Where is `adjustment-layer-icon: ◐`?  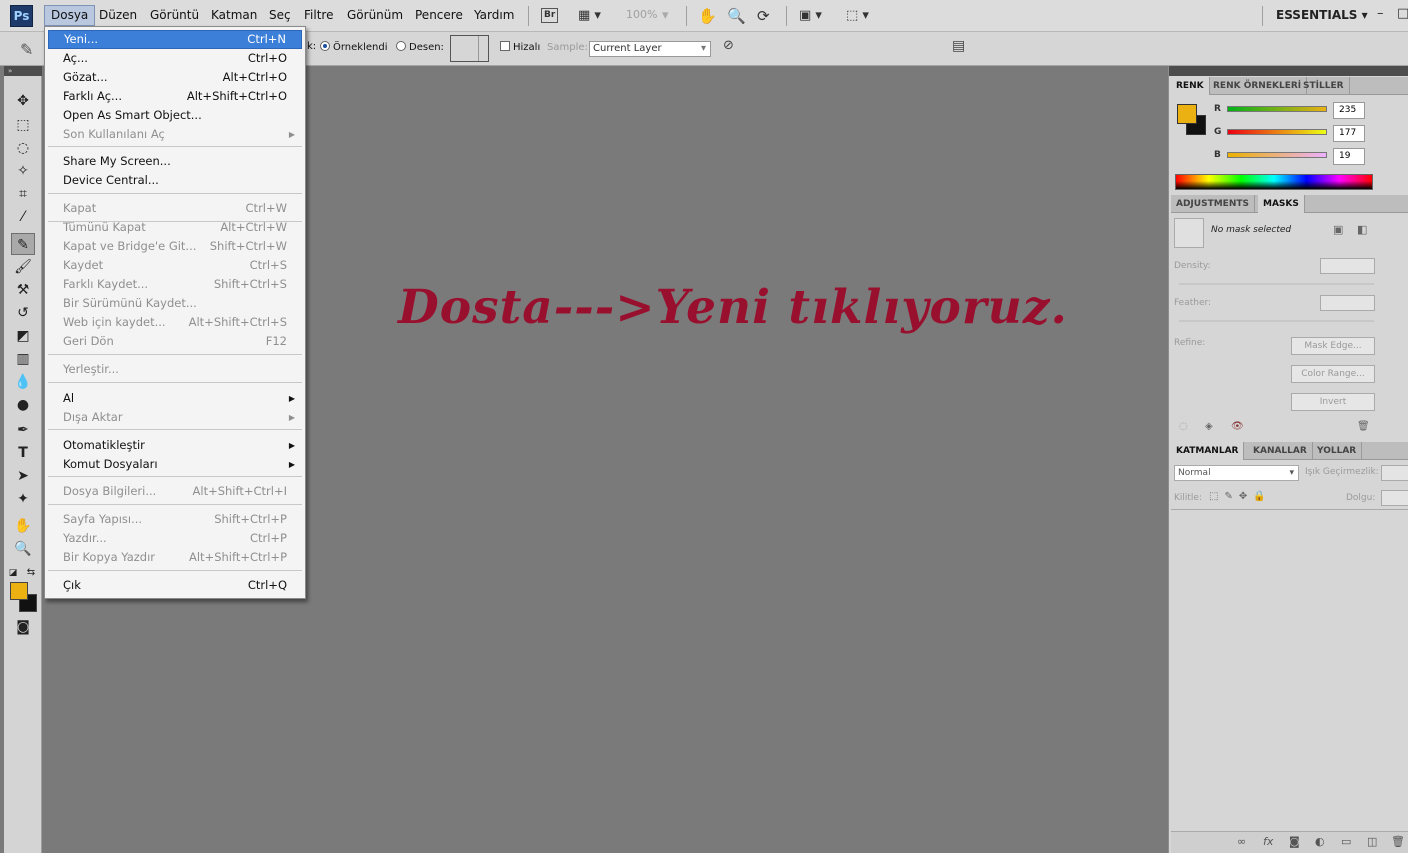 adjustment-layer-icon: ◐ is located at coordinates (1320, 841).